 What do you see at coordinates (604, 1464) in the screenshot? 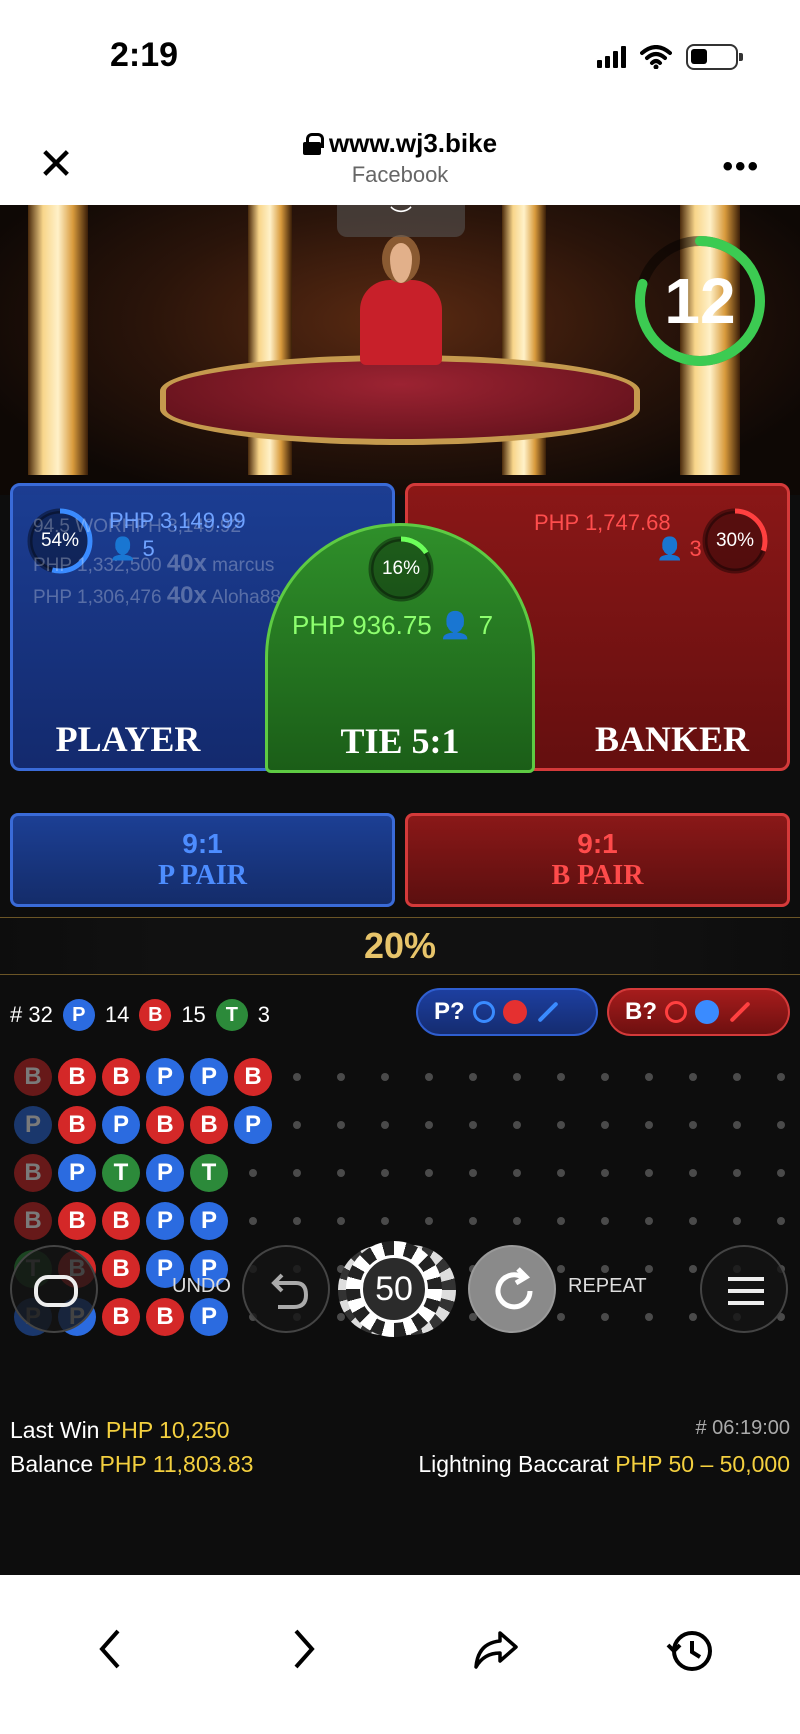
I see `game-info: Lightning Baccarat PHP 50 – 50,000` at bounding box center [604, 1464].